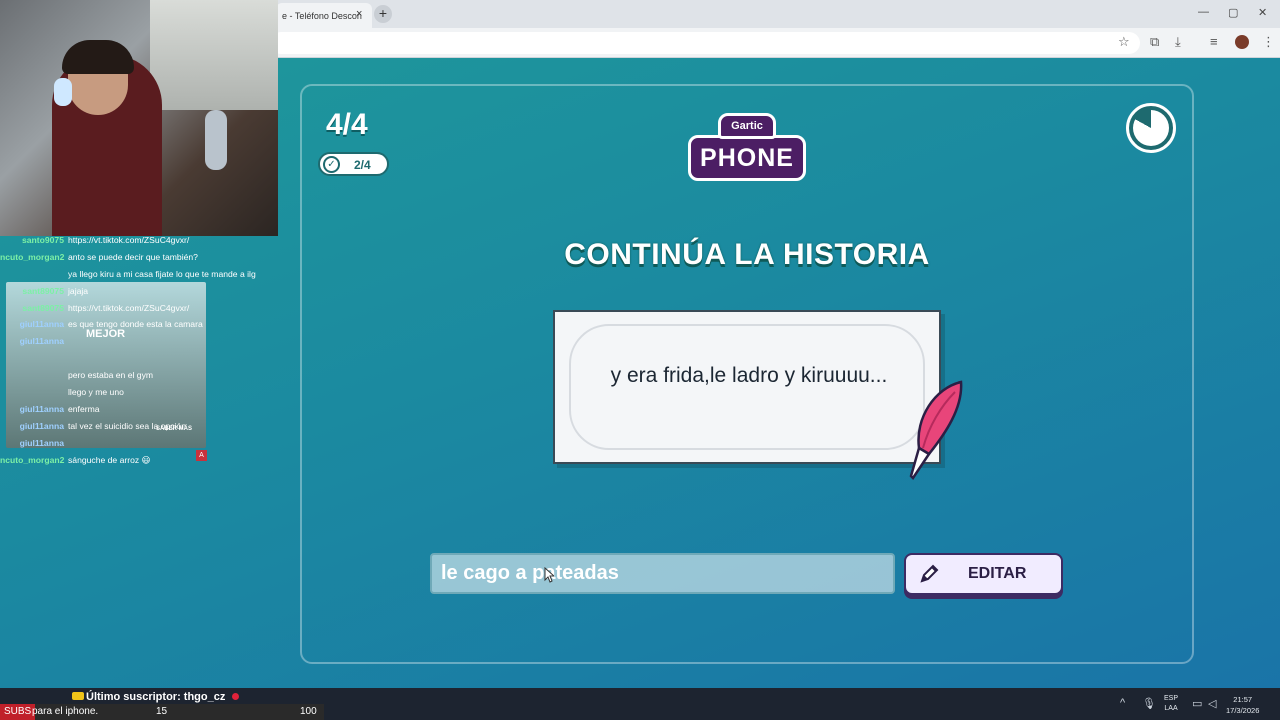 This screenshot has height=720, width=1280. I want to click on timer-progress, so click(1151, 128).